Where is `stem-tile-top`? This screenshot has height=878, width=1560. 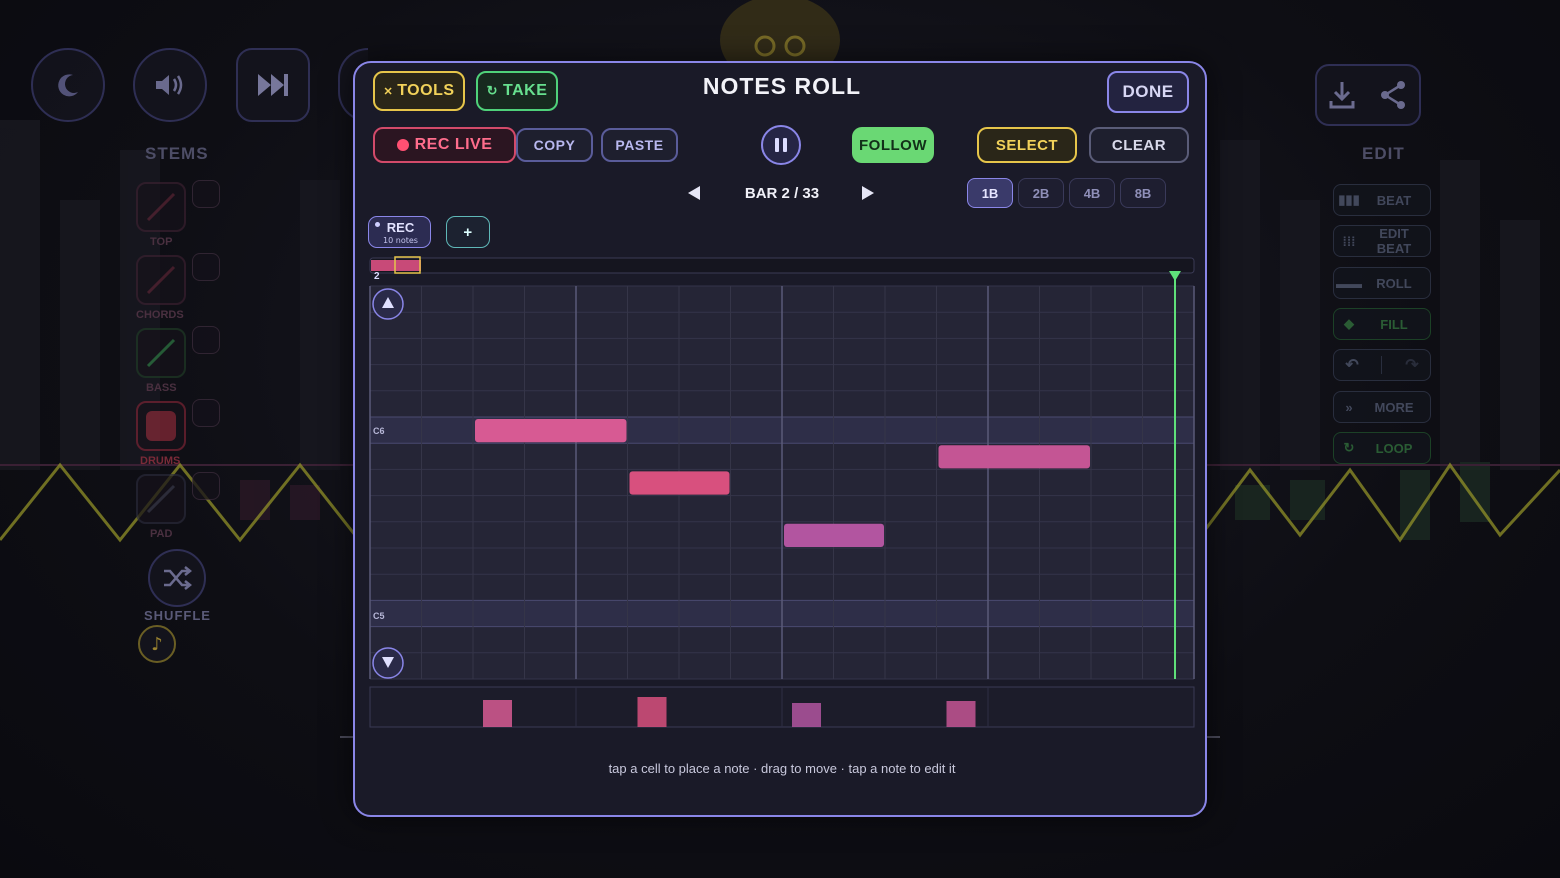
stem-tile-top is located at coordinates (161, 207).